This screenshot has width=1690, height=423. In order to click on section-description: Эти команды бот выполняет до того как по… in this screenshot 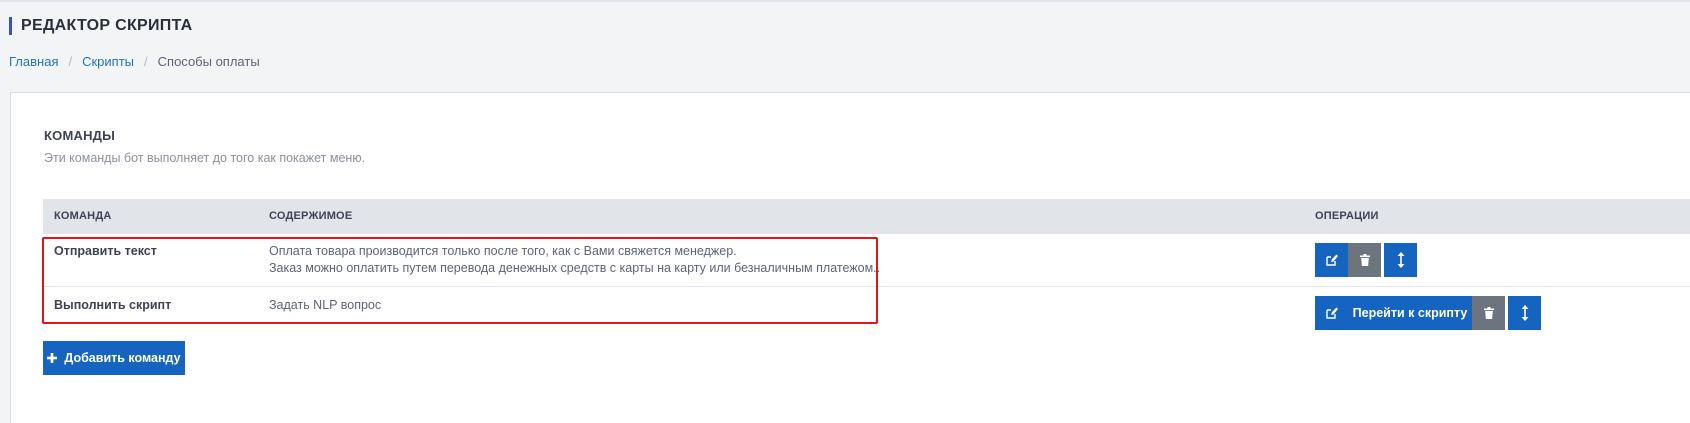, I will do `click(205, 158)`.